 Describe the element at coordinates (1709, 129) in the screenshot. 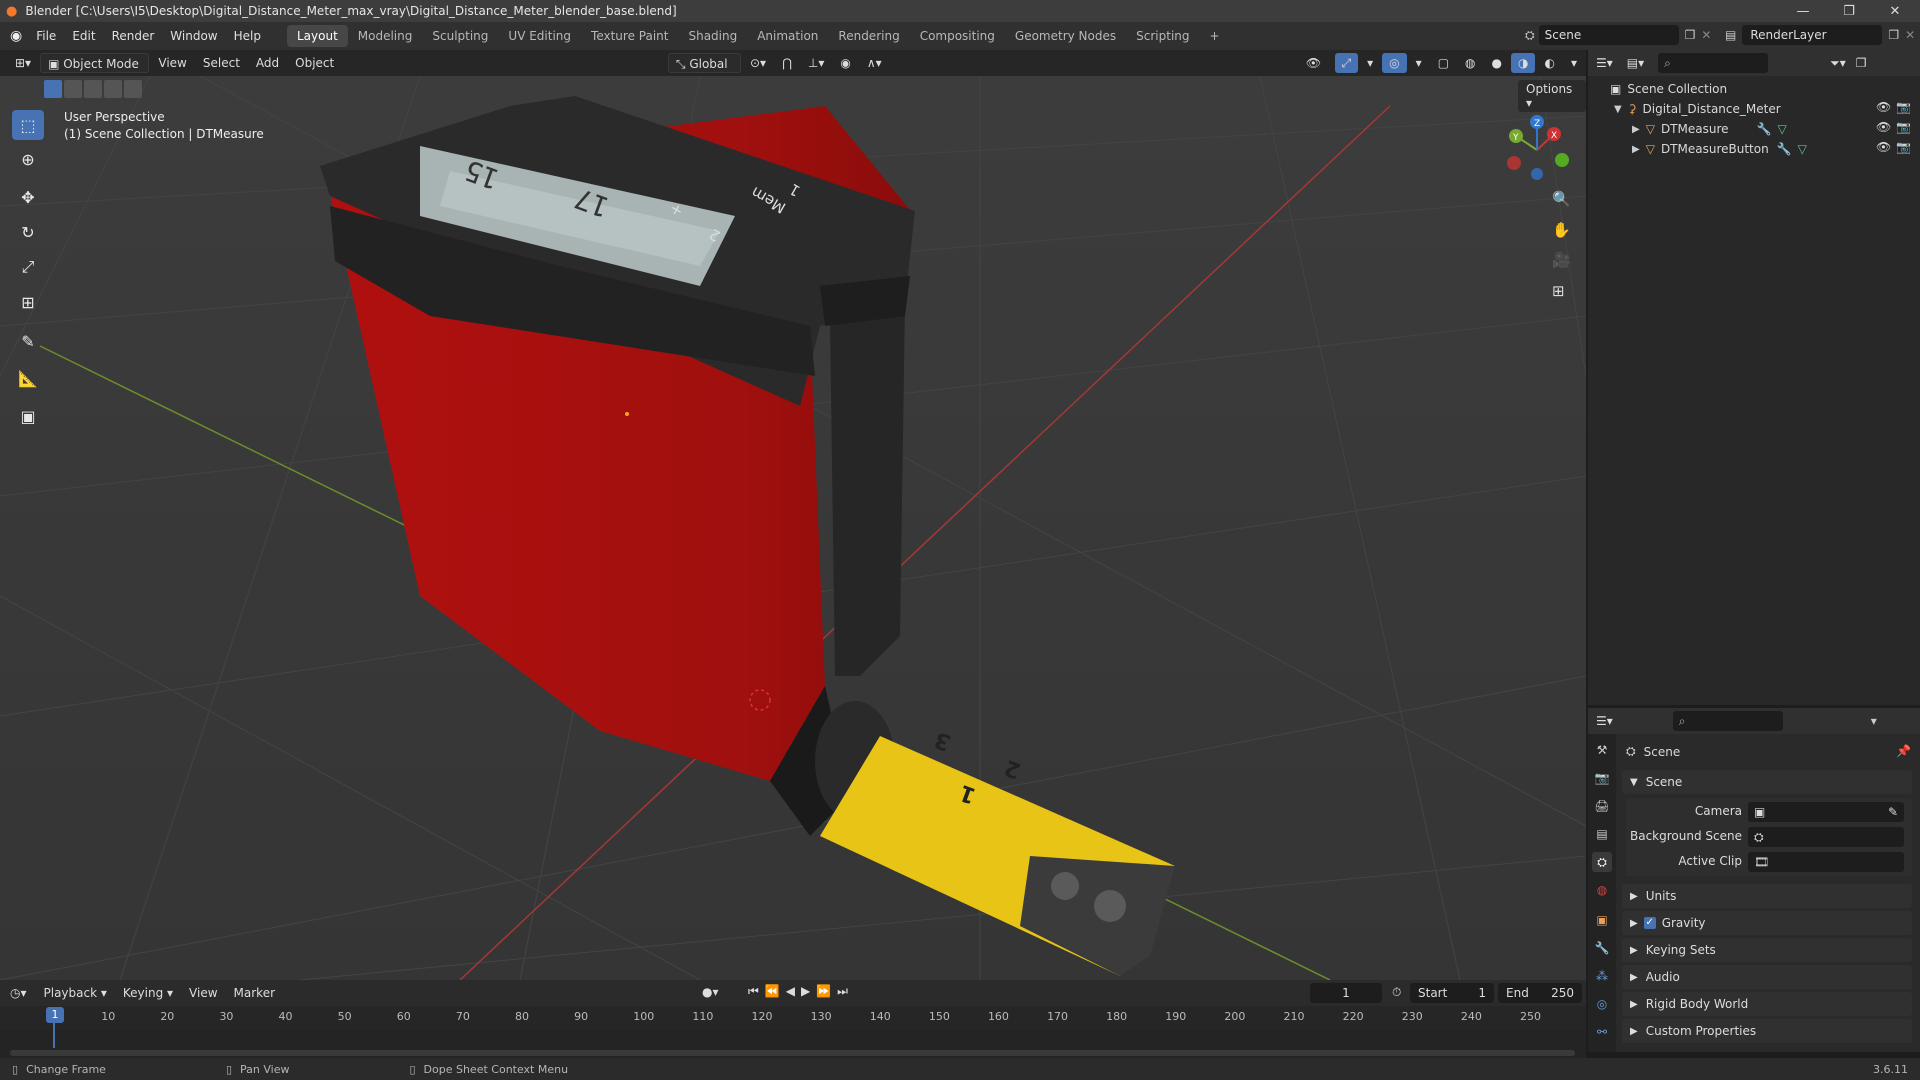

I see `outliner-row-dtmeasure: ▶ ▽ DTMeasure 🔧 ▽` at that location.